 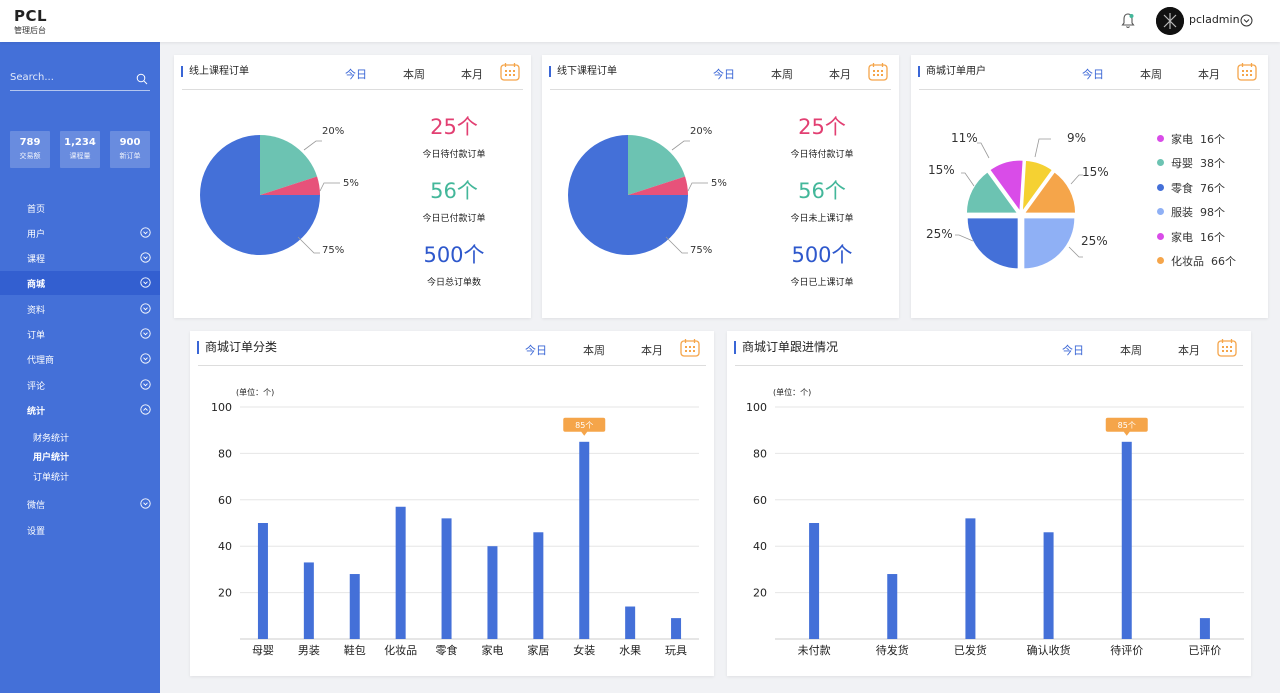 What do you see at coordinates (676, 650) in the screenshot?
I see `x-tick-label: 玩具` at bounding box center [676, 650].